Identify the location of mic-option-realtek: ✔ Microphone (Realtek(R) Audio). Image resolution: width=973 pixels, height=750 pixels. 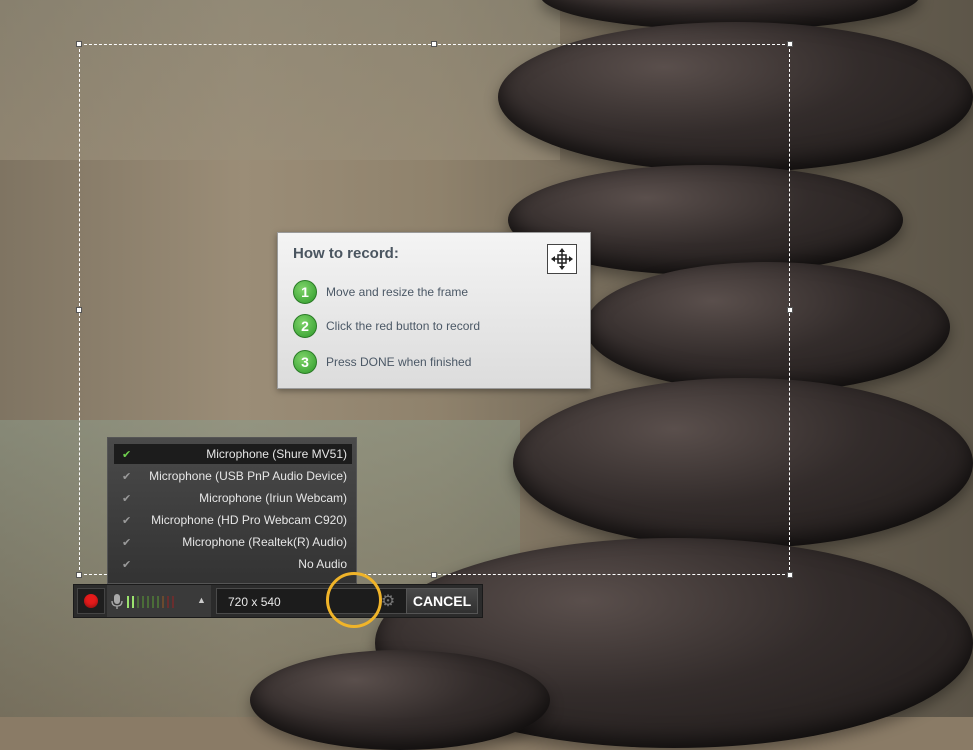
(233, 542).